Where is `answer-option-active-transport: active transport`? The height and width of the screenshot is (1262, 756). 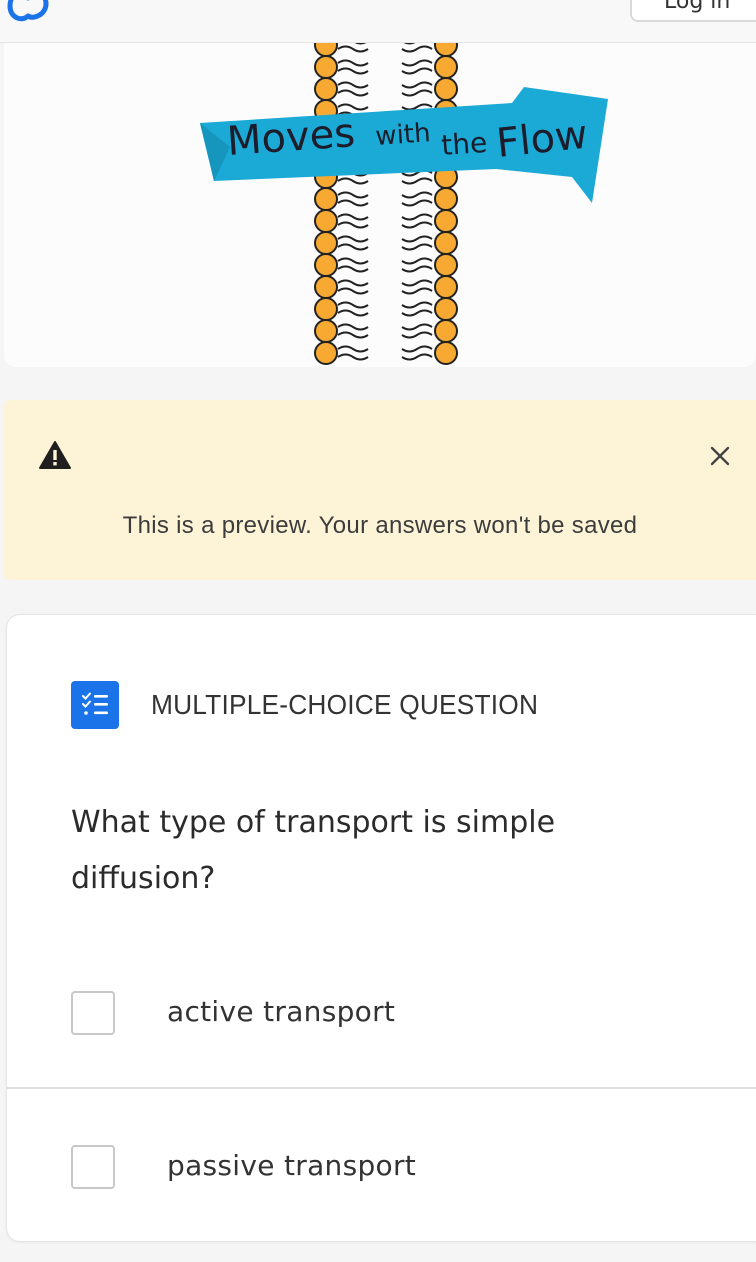
answer-option-active-transport: active transport is located at coordinates (381, 1012).